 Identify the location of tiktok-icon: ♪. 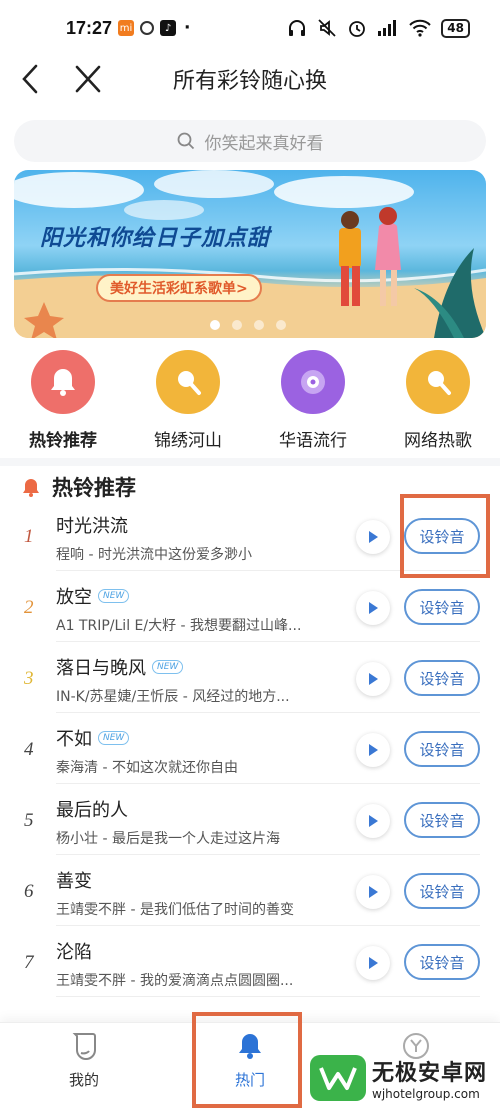
(168, 28).